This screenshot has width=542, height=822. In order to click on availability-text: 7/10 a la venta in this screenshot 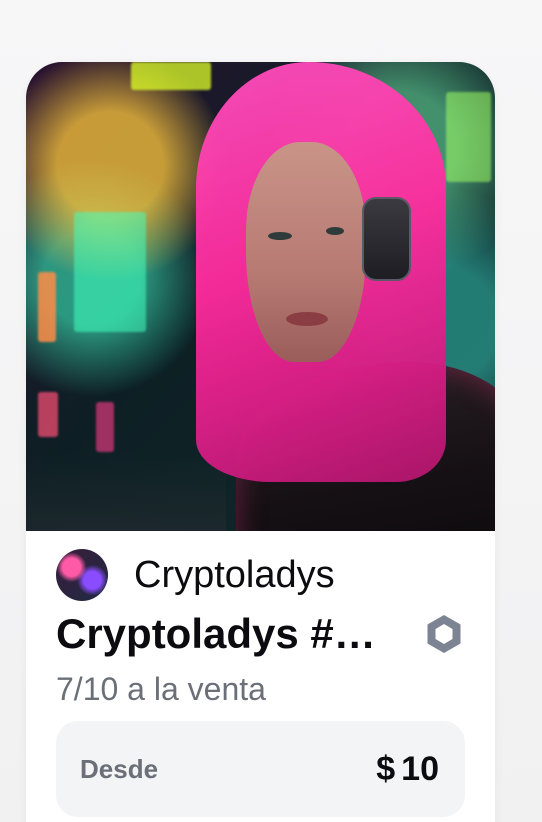, I will do `click(161, 689)`.